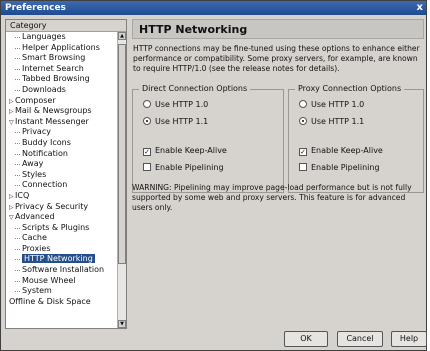 Image resolution: width=430 pixels, height=351 pixels. Describe the element at coordinates (122, 36) in the screenshot. I see `scroll-up-icon: ▲` at that location.